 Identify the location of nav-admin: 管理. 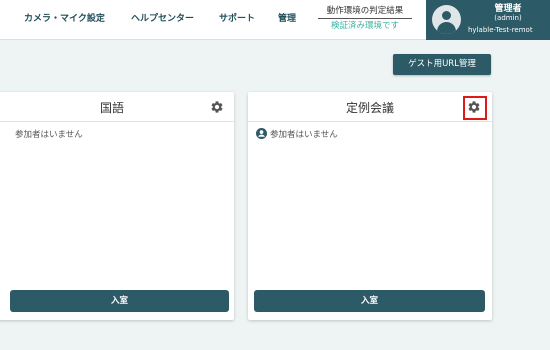
(287, 19).